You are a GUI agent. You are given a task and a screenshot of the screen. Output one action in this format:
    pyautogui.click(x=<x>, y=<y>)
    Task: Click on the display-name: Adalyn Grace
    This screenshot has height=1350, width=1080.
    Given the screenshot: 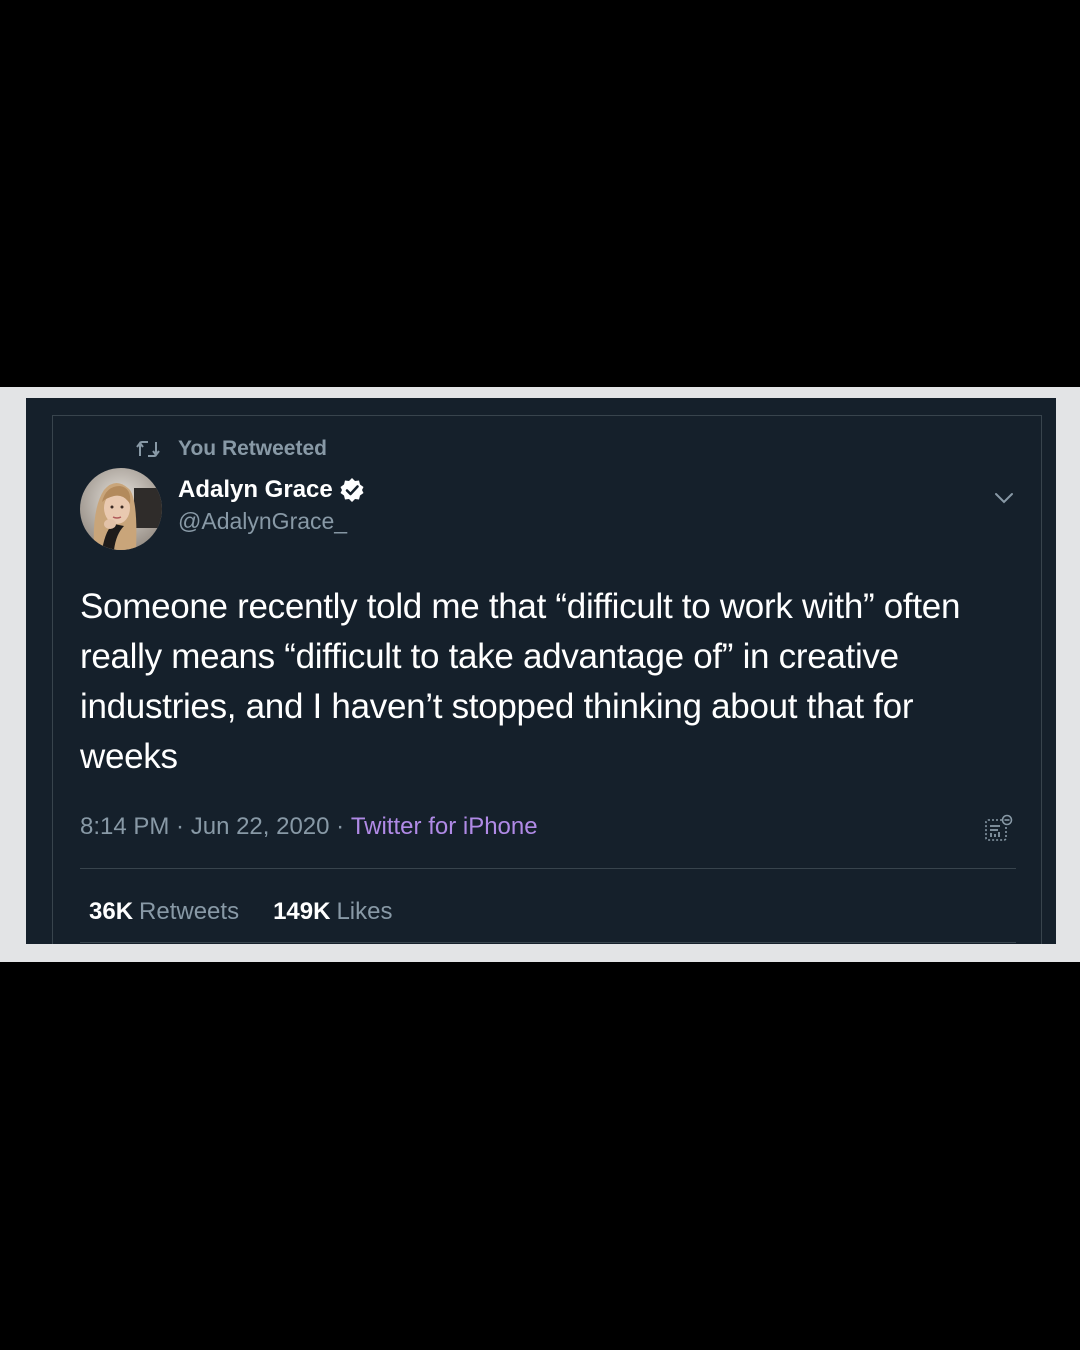 What is the action you would take?
    pyautogui.click(x=255, y=490)
    